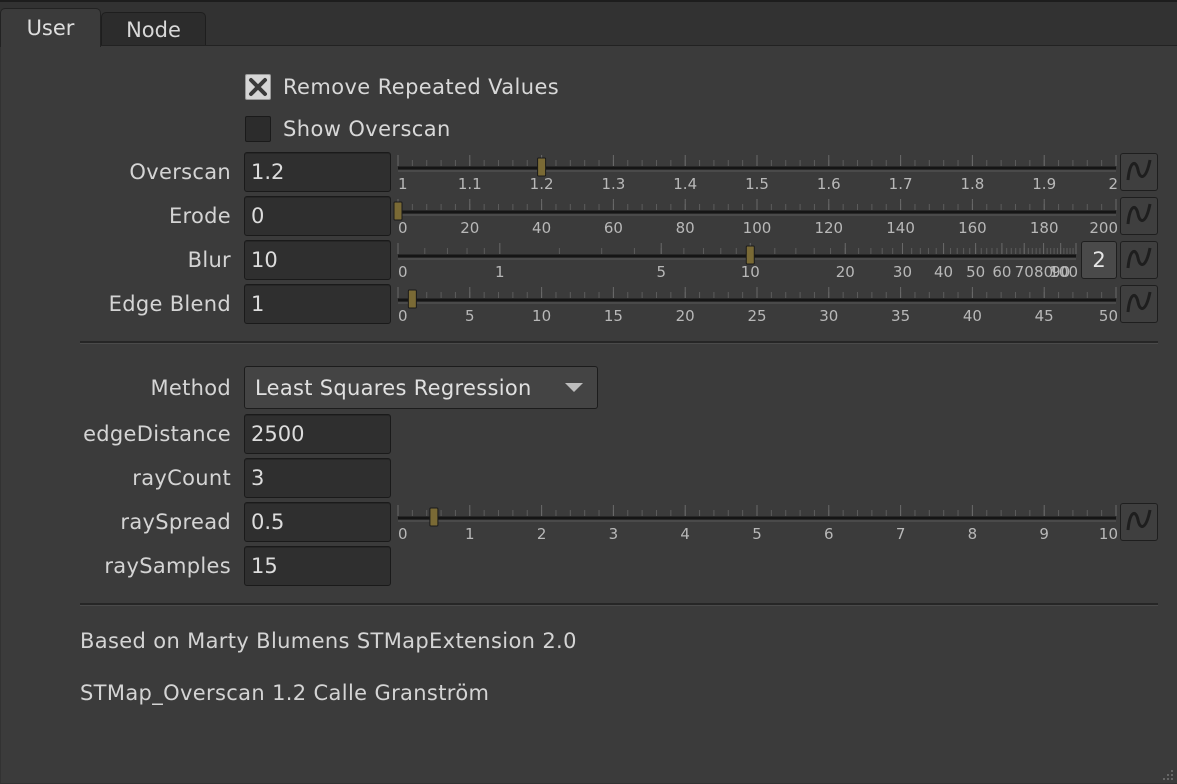 The height and width of the screenshot is (784, 1177). Describe the element at coordinates (367, 129) in the screenshot. I see `show-overscan-label: Show Overscan` at that location.